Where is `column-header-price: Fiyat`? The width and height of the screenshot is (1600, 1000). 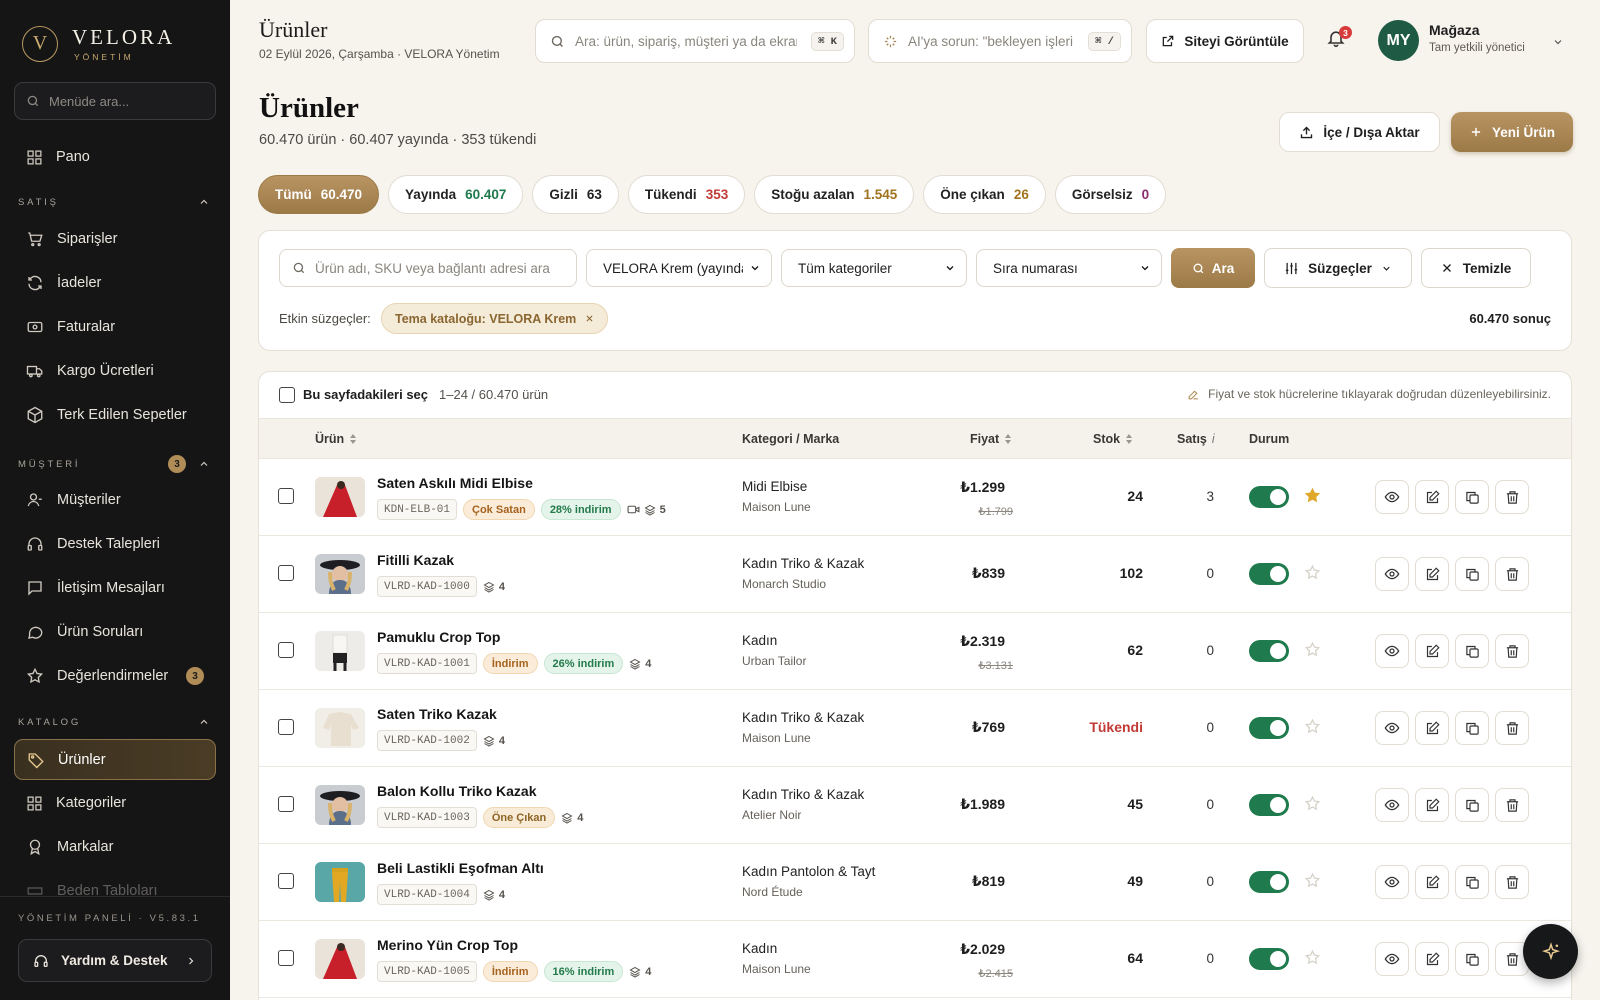
column-header-price: Fiyat is located at coordinates (991, 439).